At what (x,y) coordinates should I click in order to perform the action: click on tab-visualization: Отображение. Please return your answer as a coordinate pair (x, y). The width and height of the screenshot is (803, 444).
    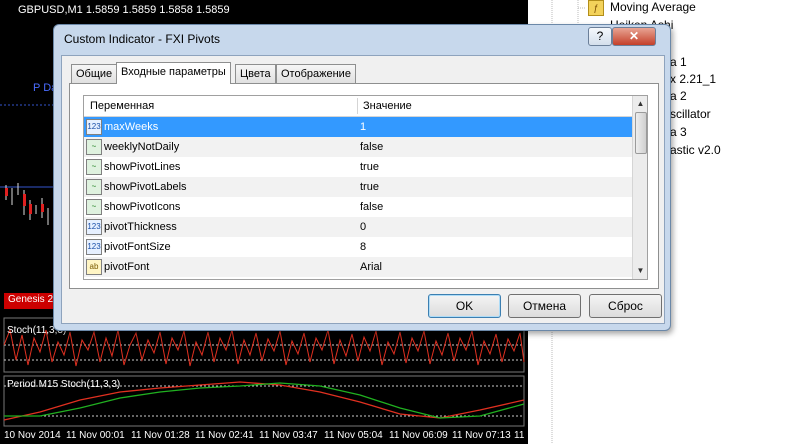
    Looking at the image, I should click on (316, 73).